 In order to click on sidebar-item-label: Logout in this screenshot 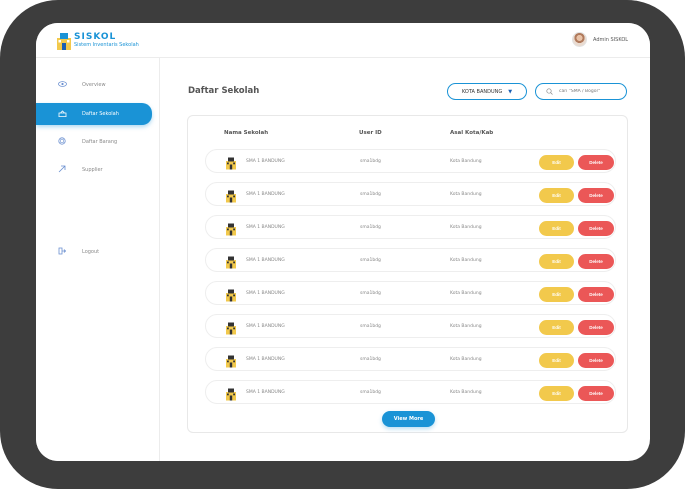, I will do `click(91, 252)`.